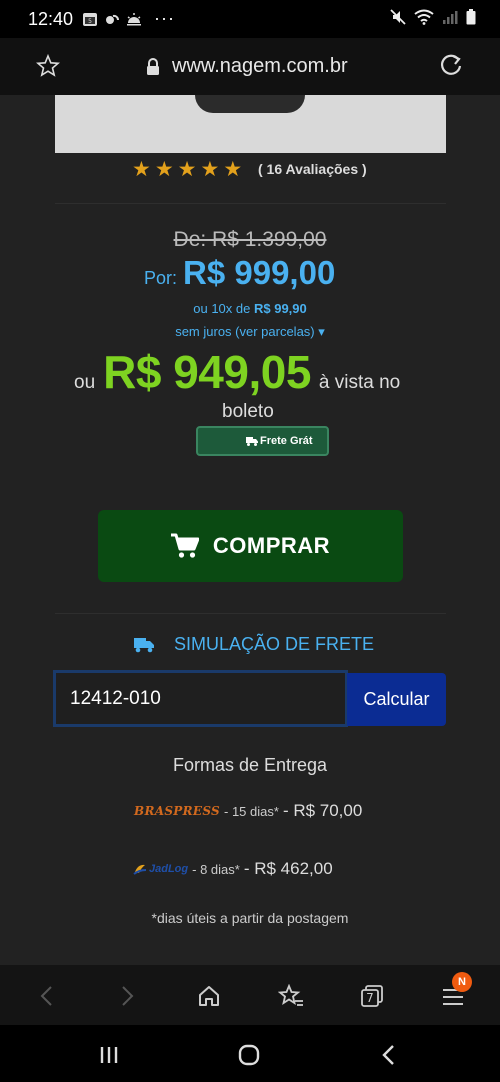 The width and height of the screenshot is (500, 1082). I want to click on back-nav-icon, so click(388, 1055).